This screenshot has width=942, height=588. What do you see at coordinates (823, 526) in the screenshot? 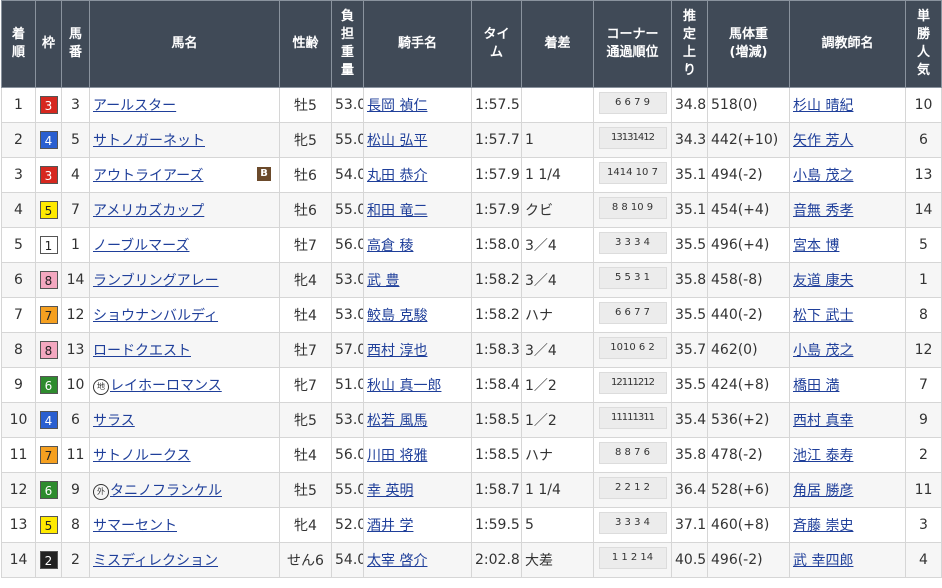
I see `trainer-link: 斉藤 崇史` at bounding box center [823, 526].